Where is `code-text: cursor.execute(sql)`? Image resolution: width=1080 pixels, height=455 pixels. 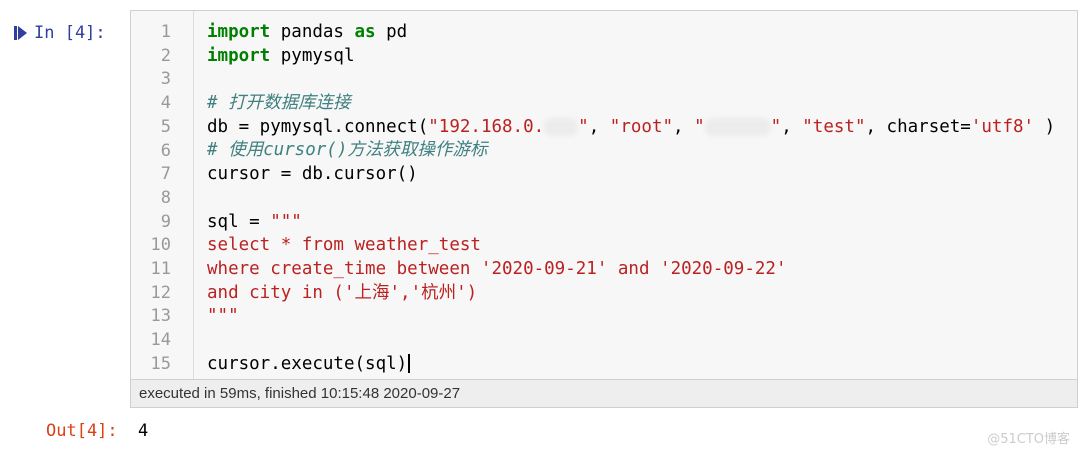
code-text: cursor.execute(sql) is located at coordinates (307, 363).